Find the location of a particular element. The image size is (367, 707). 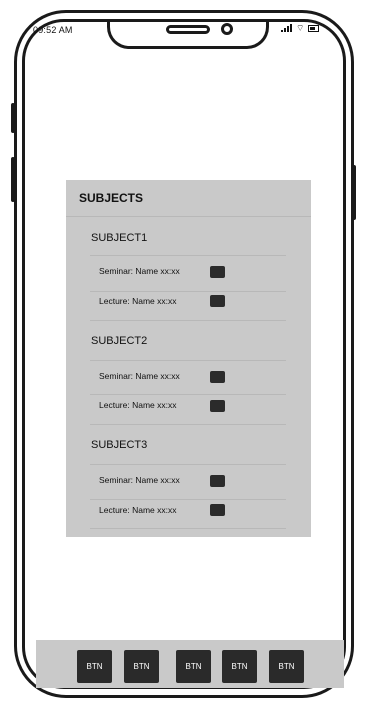

nav-button-4: BTN is located at coordinates (239, 666).